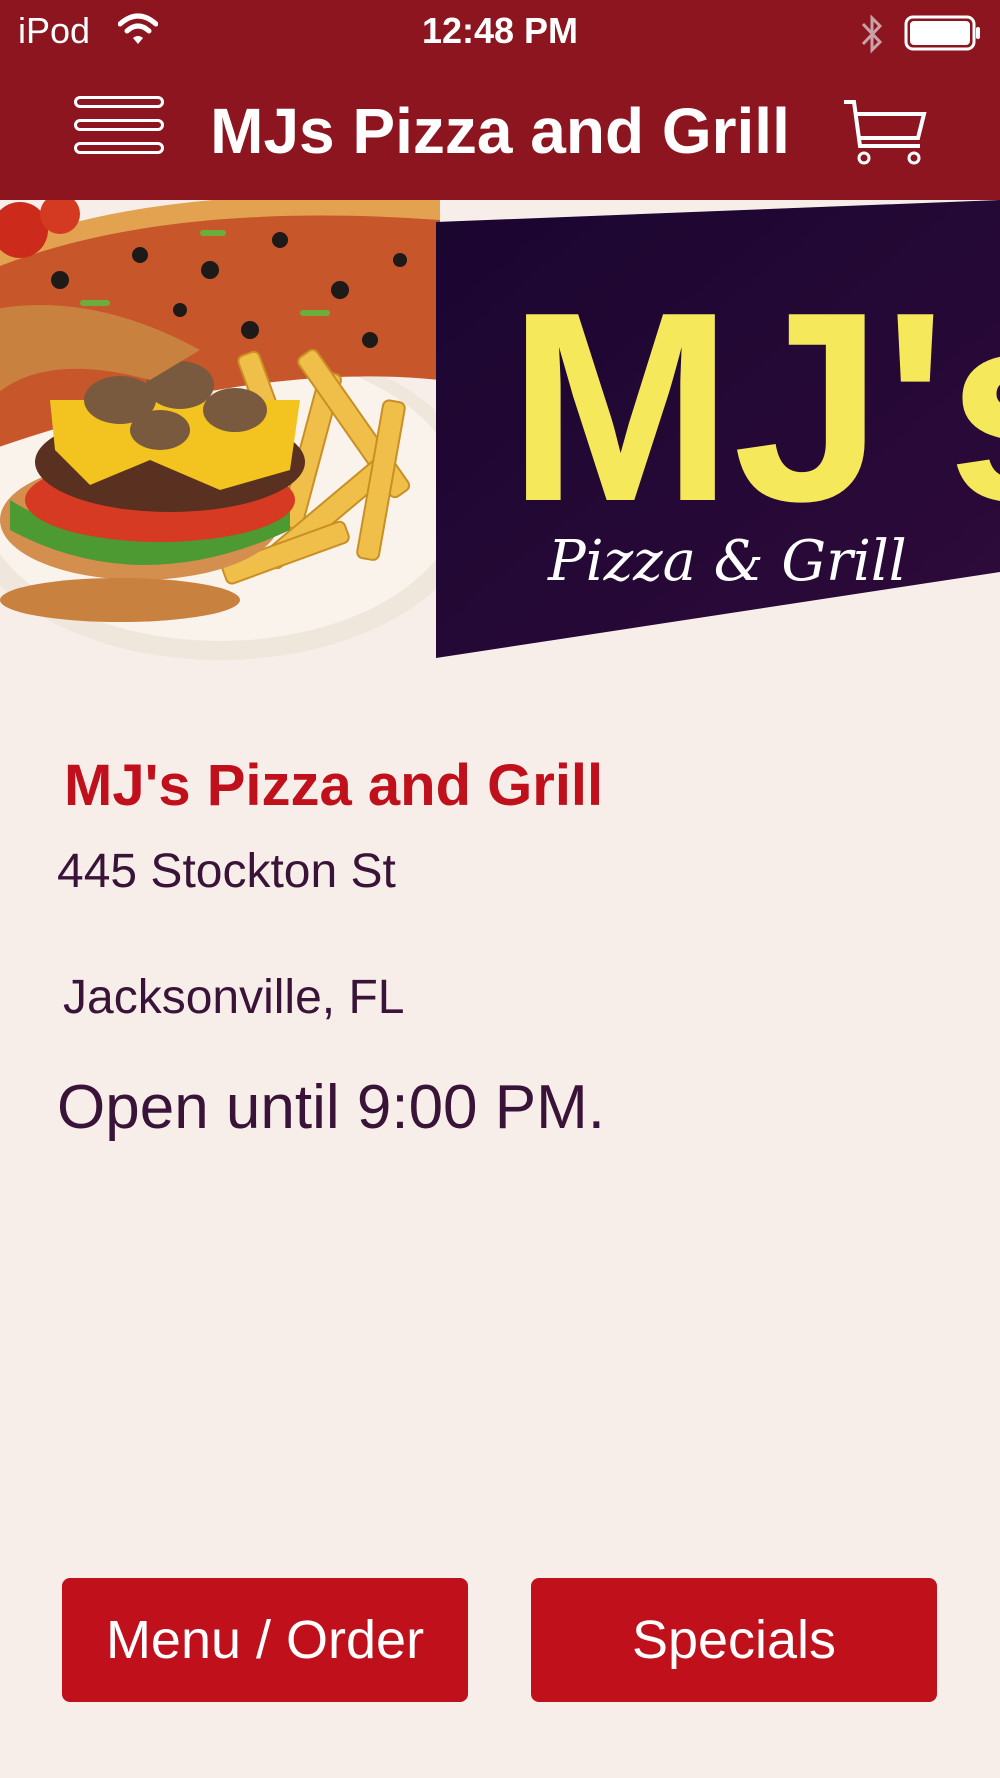 This screenshot has width=1000, height=1778. Describe the element at coordinates (727, 561) in the screenshot. I see `logo-tagline: Pizza & Grill` at that location.